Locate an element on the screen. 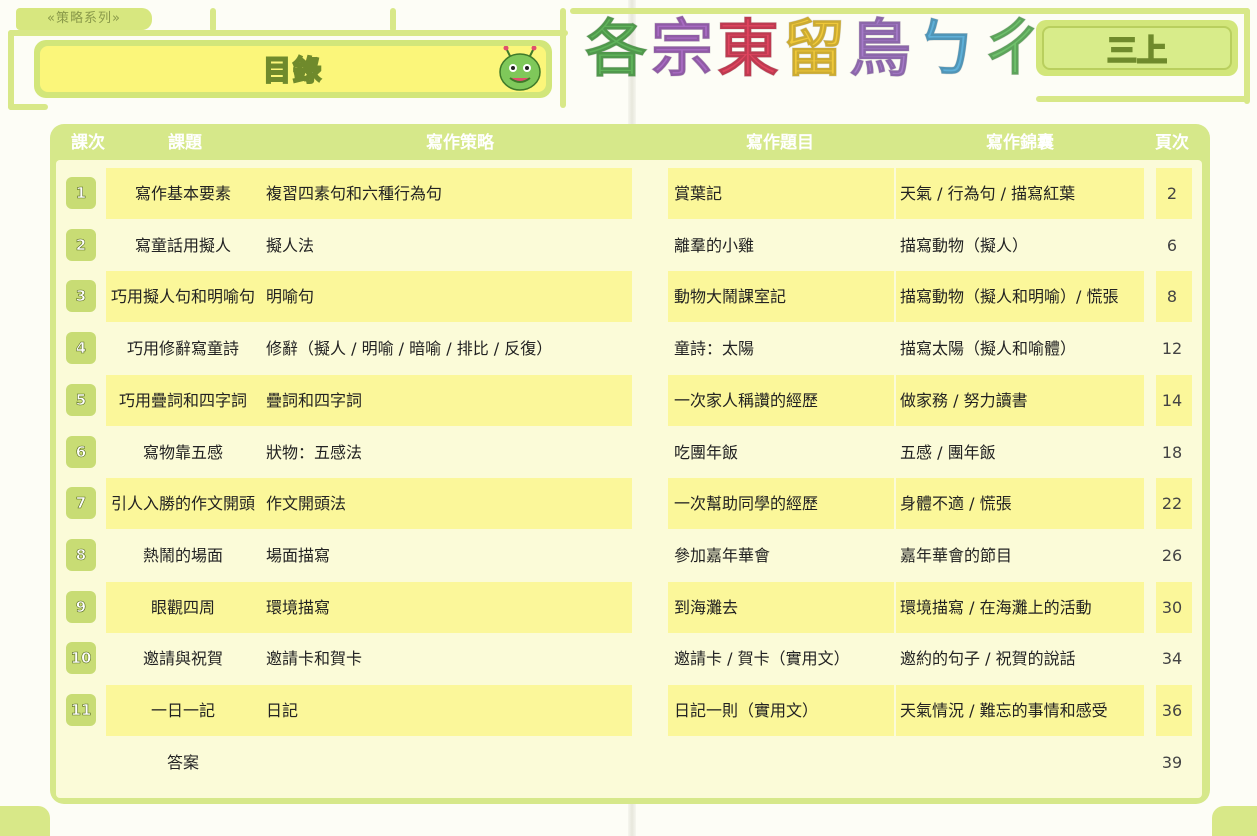  lesson-topic: 眼觀四周 is located at coordinates (182, 607).